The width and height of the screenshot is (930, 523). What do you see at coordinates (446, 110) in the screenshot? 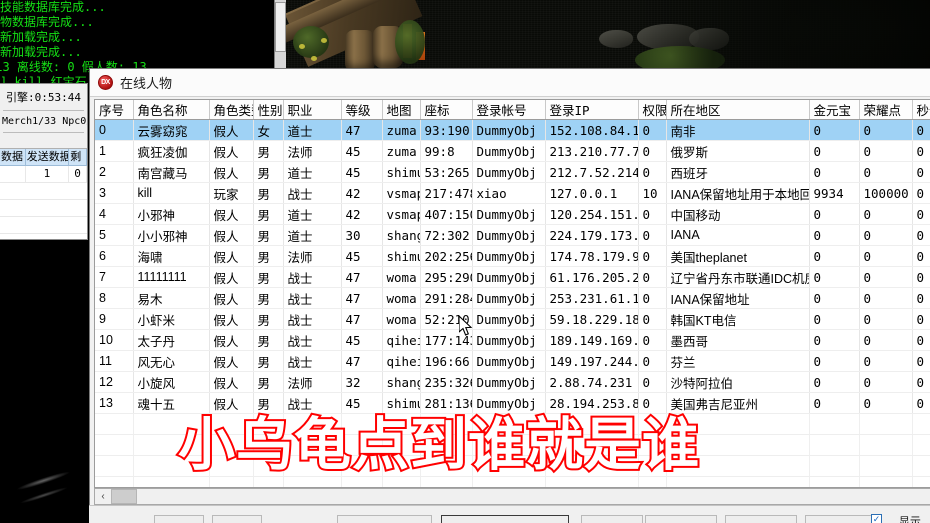
I see `col-header-coord: 座标` at bounding box center [446, 110].